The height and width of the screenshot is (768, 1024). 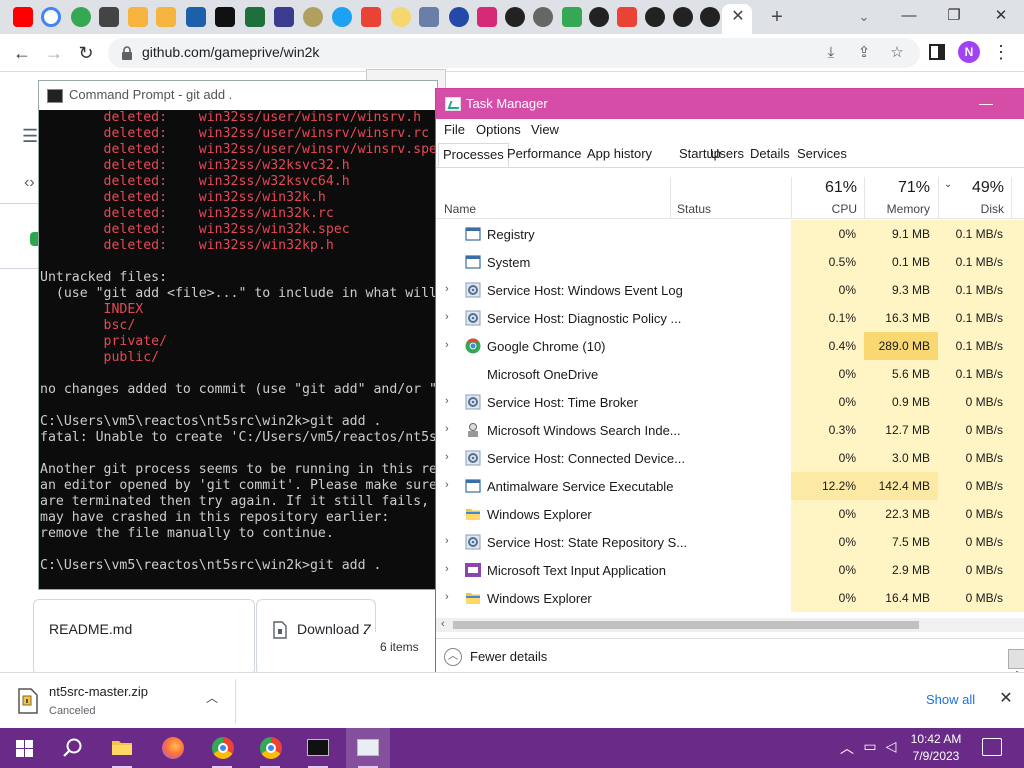 I want to click on new-tab-icon: +, so click(x=777, y=17).